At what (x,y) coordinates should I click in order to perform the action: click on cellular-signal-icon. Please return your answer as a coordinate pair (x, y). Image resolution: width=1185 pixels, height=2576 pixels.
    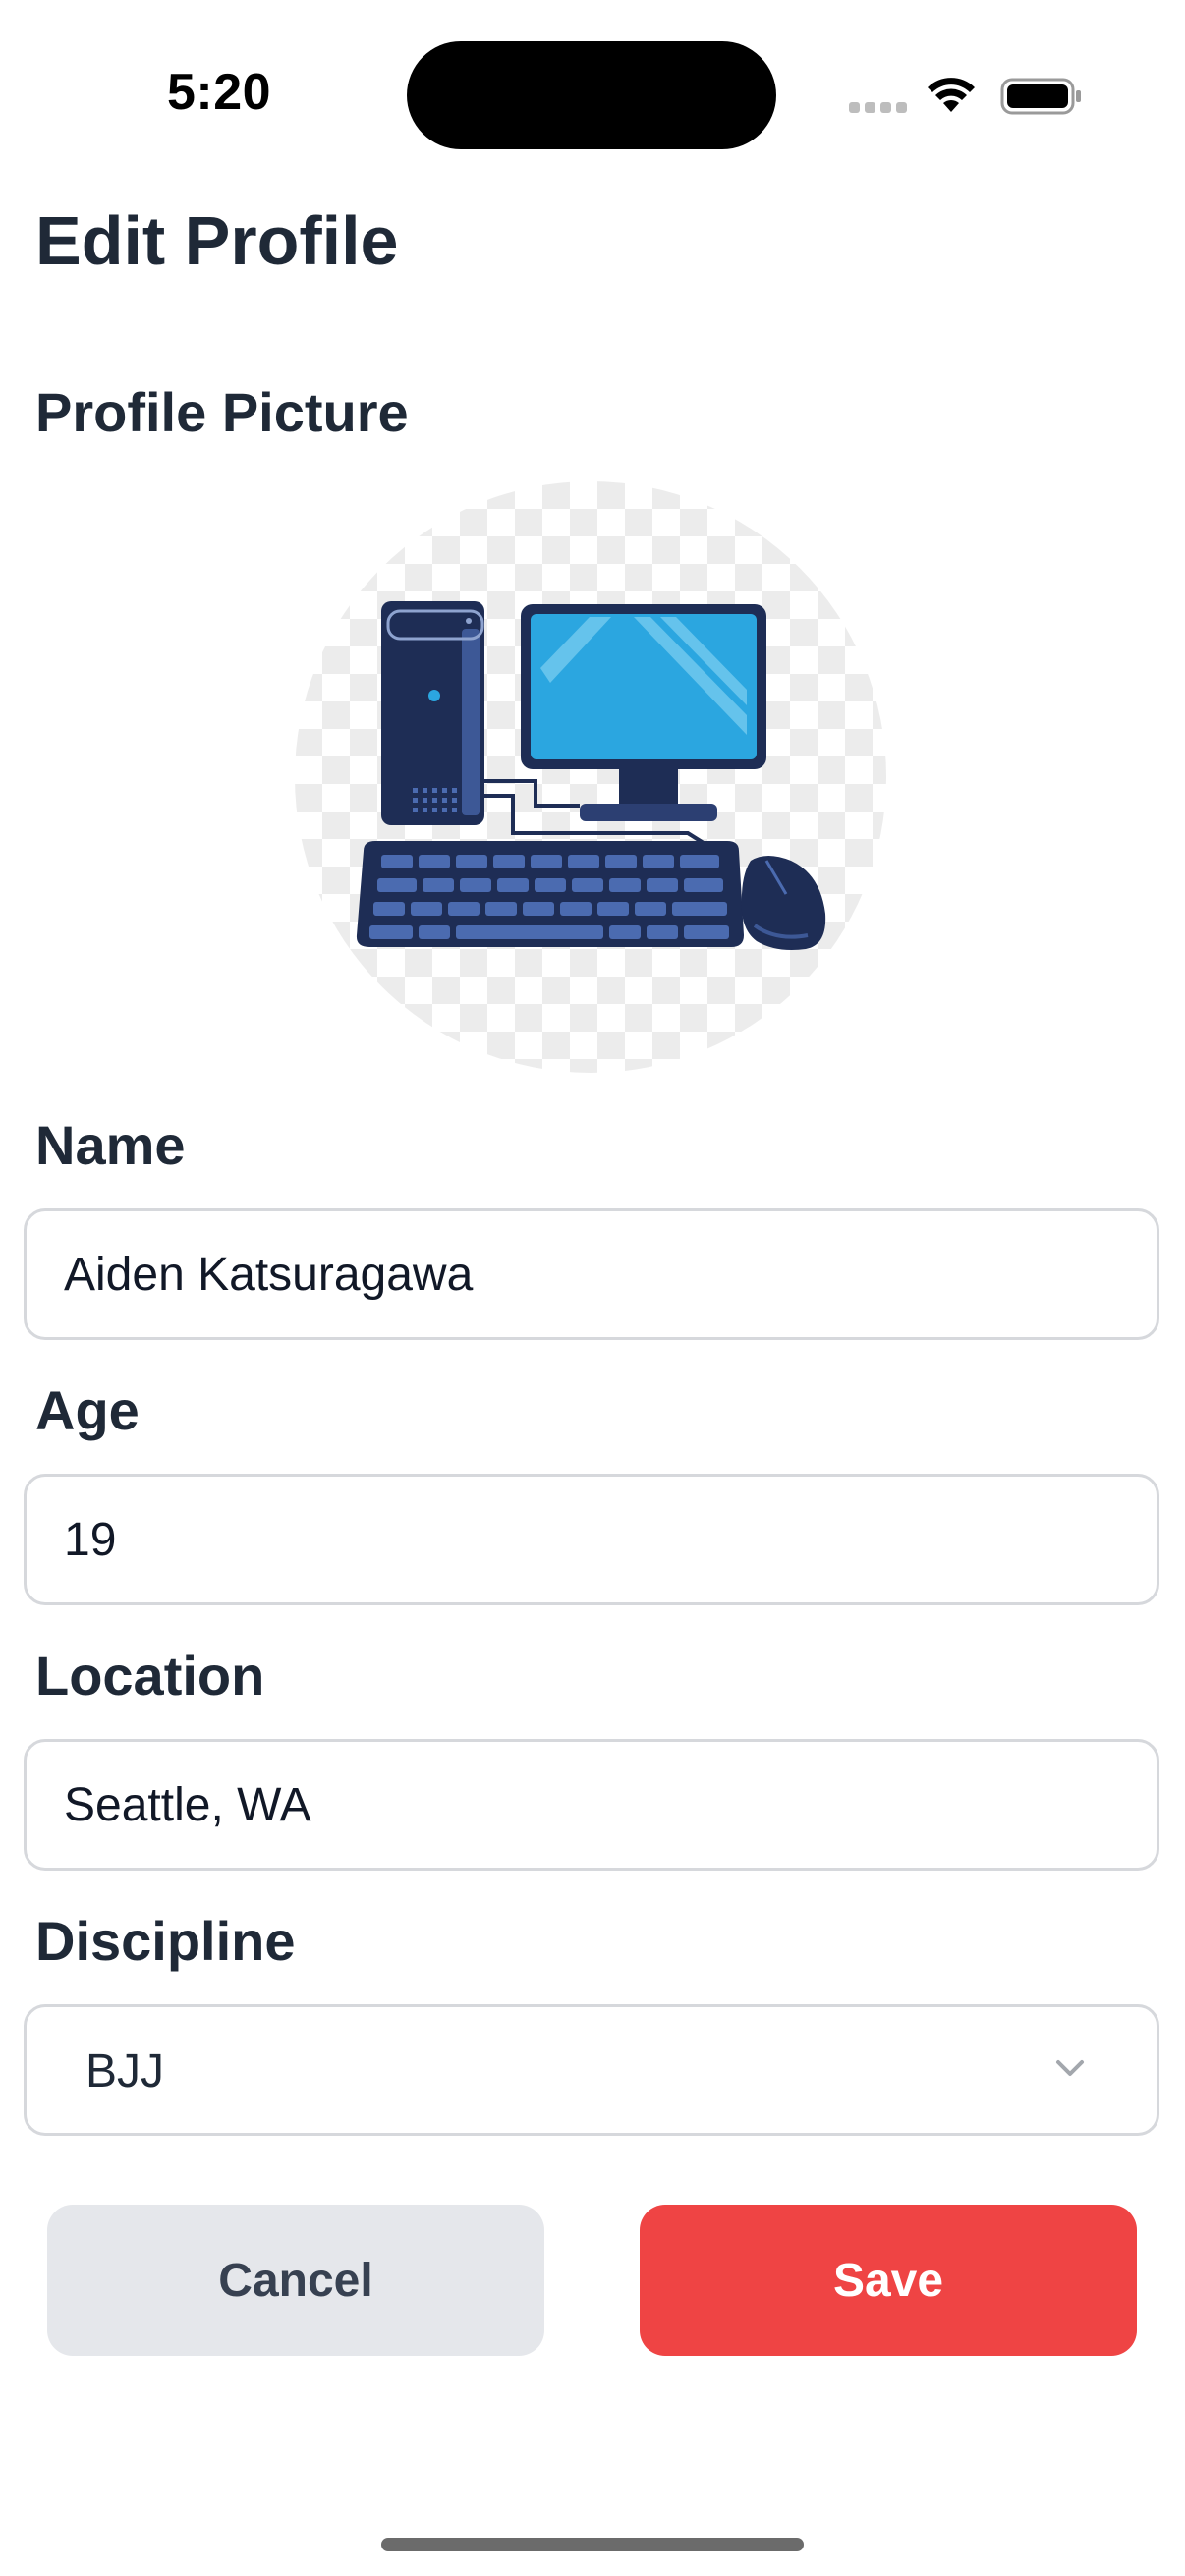
    Looking at the image, I should click on (879, 109).